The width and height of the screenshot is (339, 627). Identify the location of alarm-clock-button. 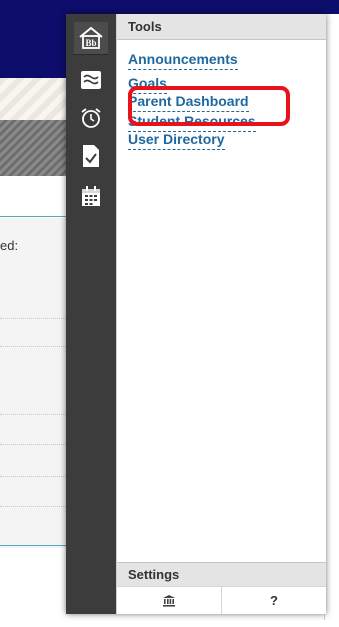
(91, 118).